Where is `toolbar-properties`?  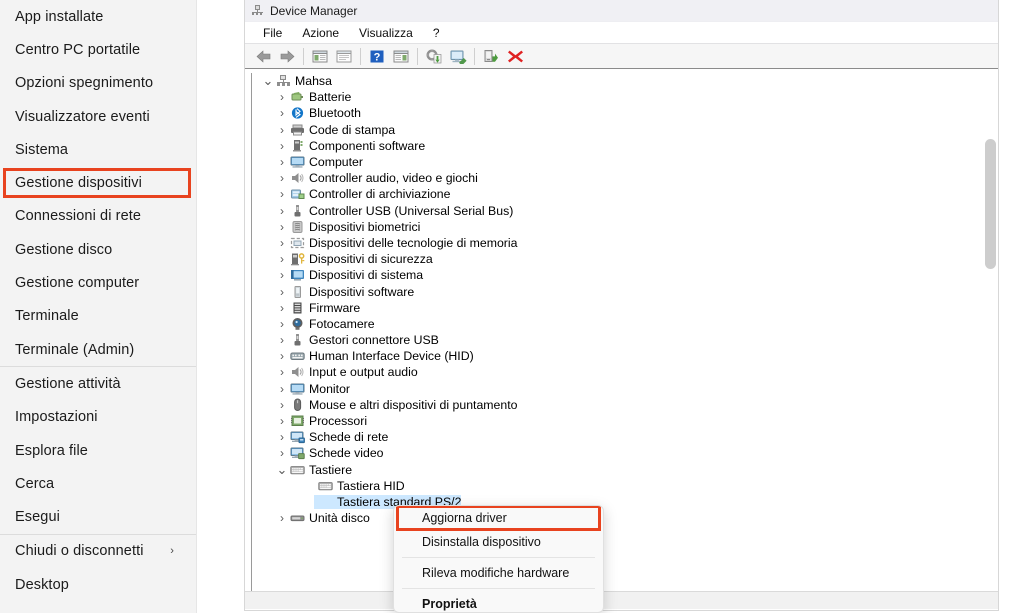 toolbar-properties is located at coordinates (344, 56).